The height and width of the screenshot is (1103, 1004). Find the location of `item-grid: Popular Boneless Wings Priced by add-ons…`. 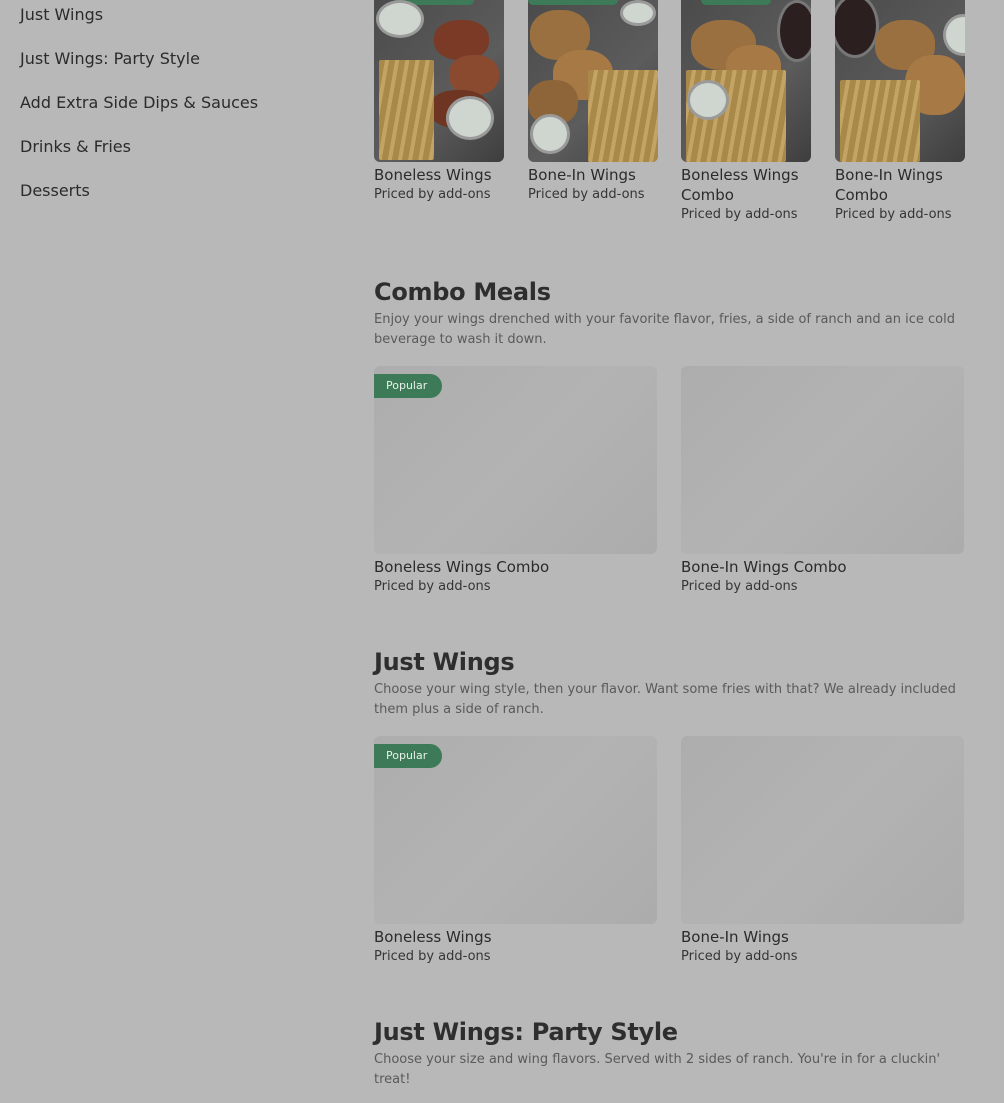

item-grid: Popular Boneless Wings Priced by add-ons… is located at coordinates (669, 856).